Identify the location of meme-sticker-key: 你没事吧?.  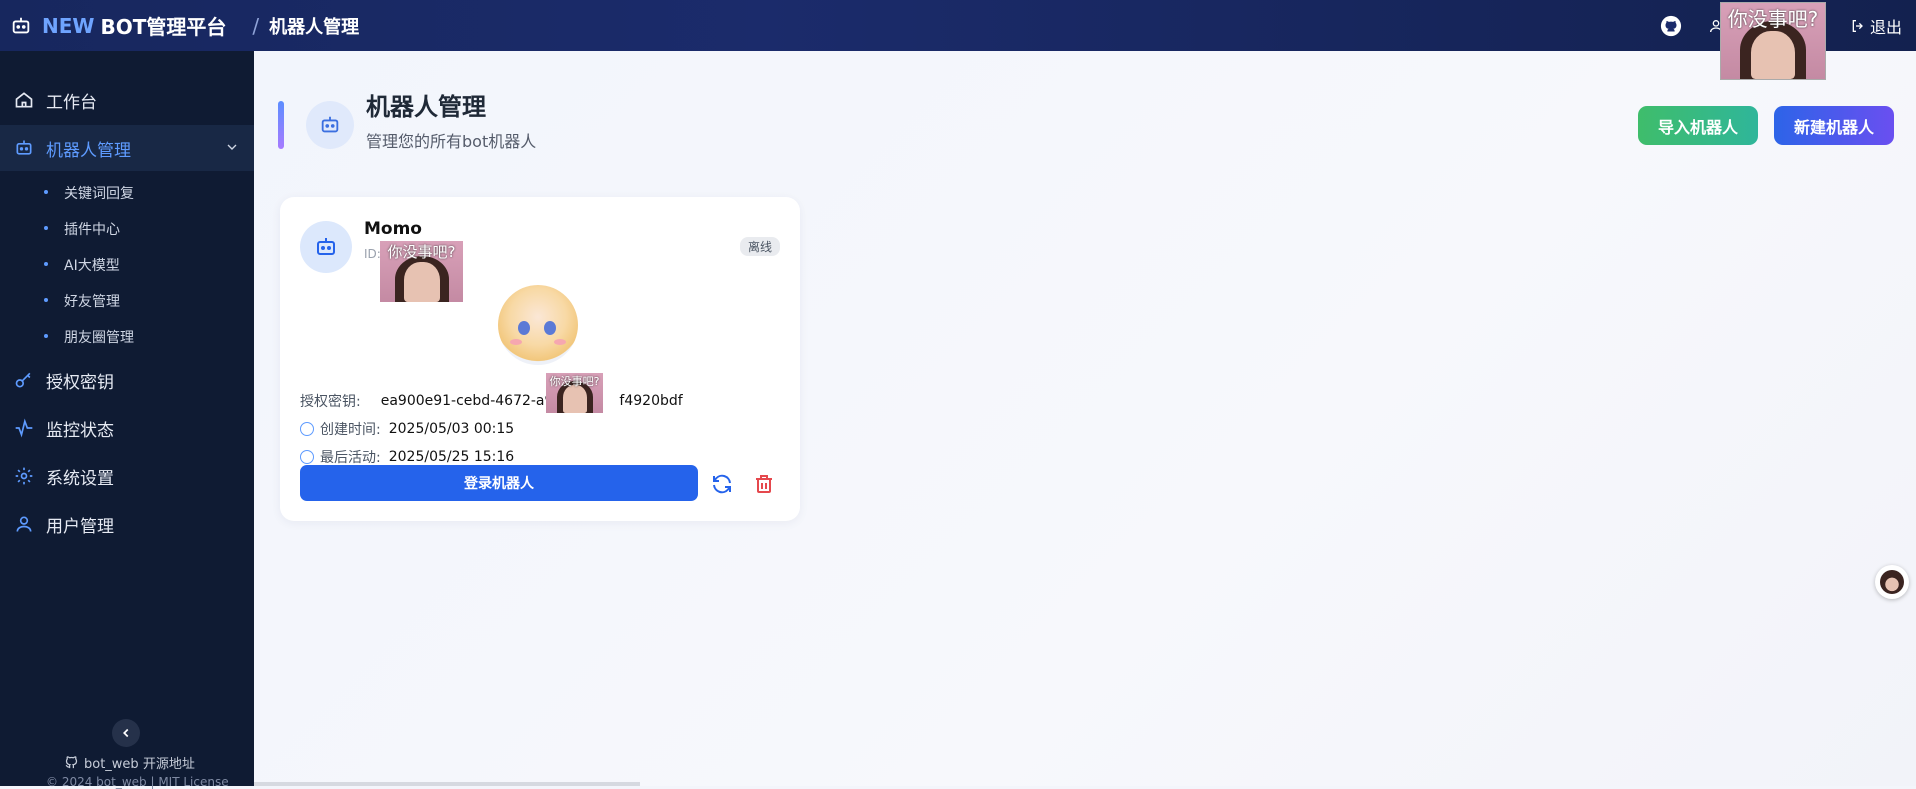
(574, 393).